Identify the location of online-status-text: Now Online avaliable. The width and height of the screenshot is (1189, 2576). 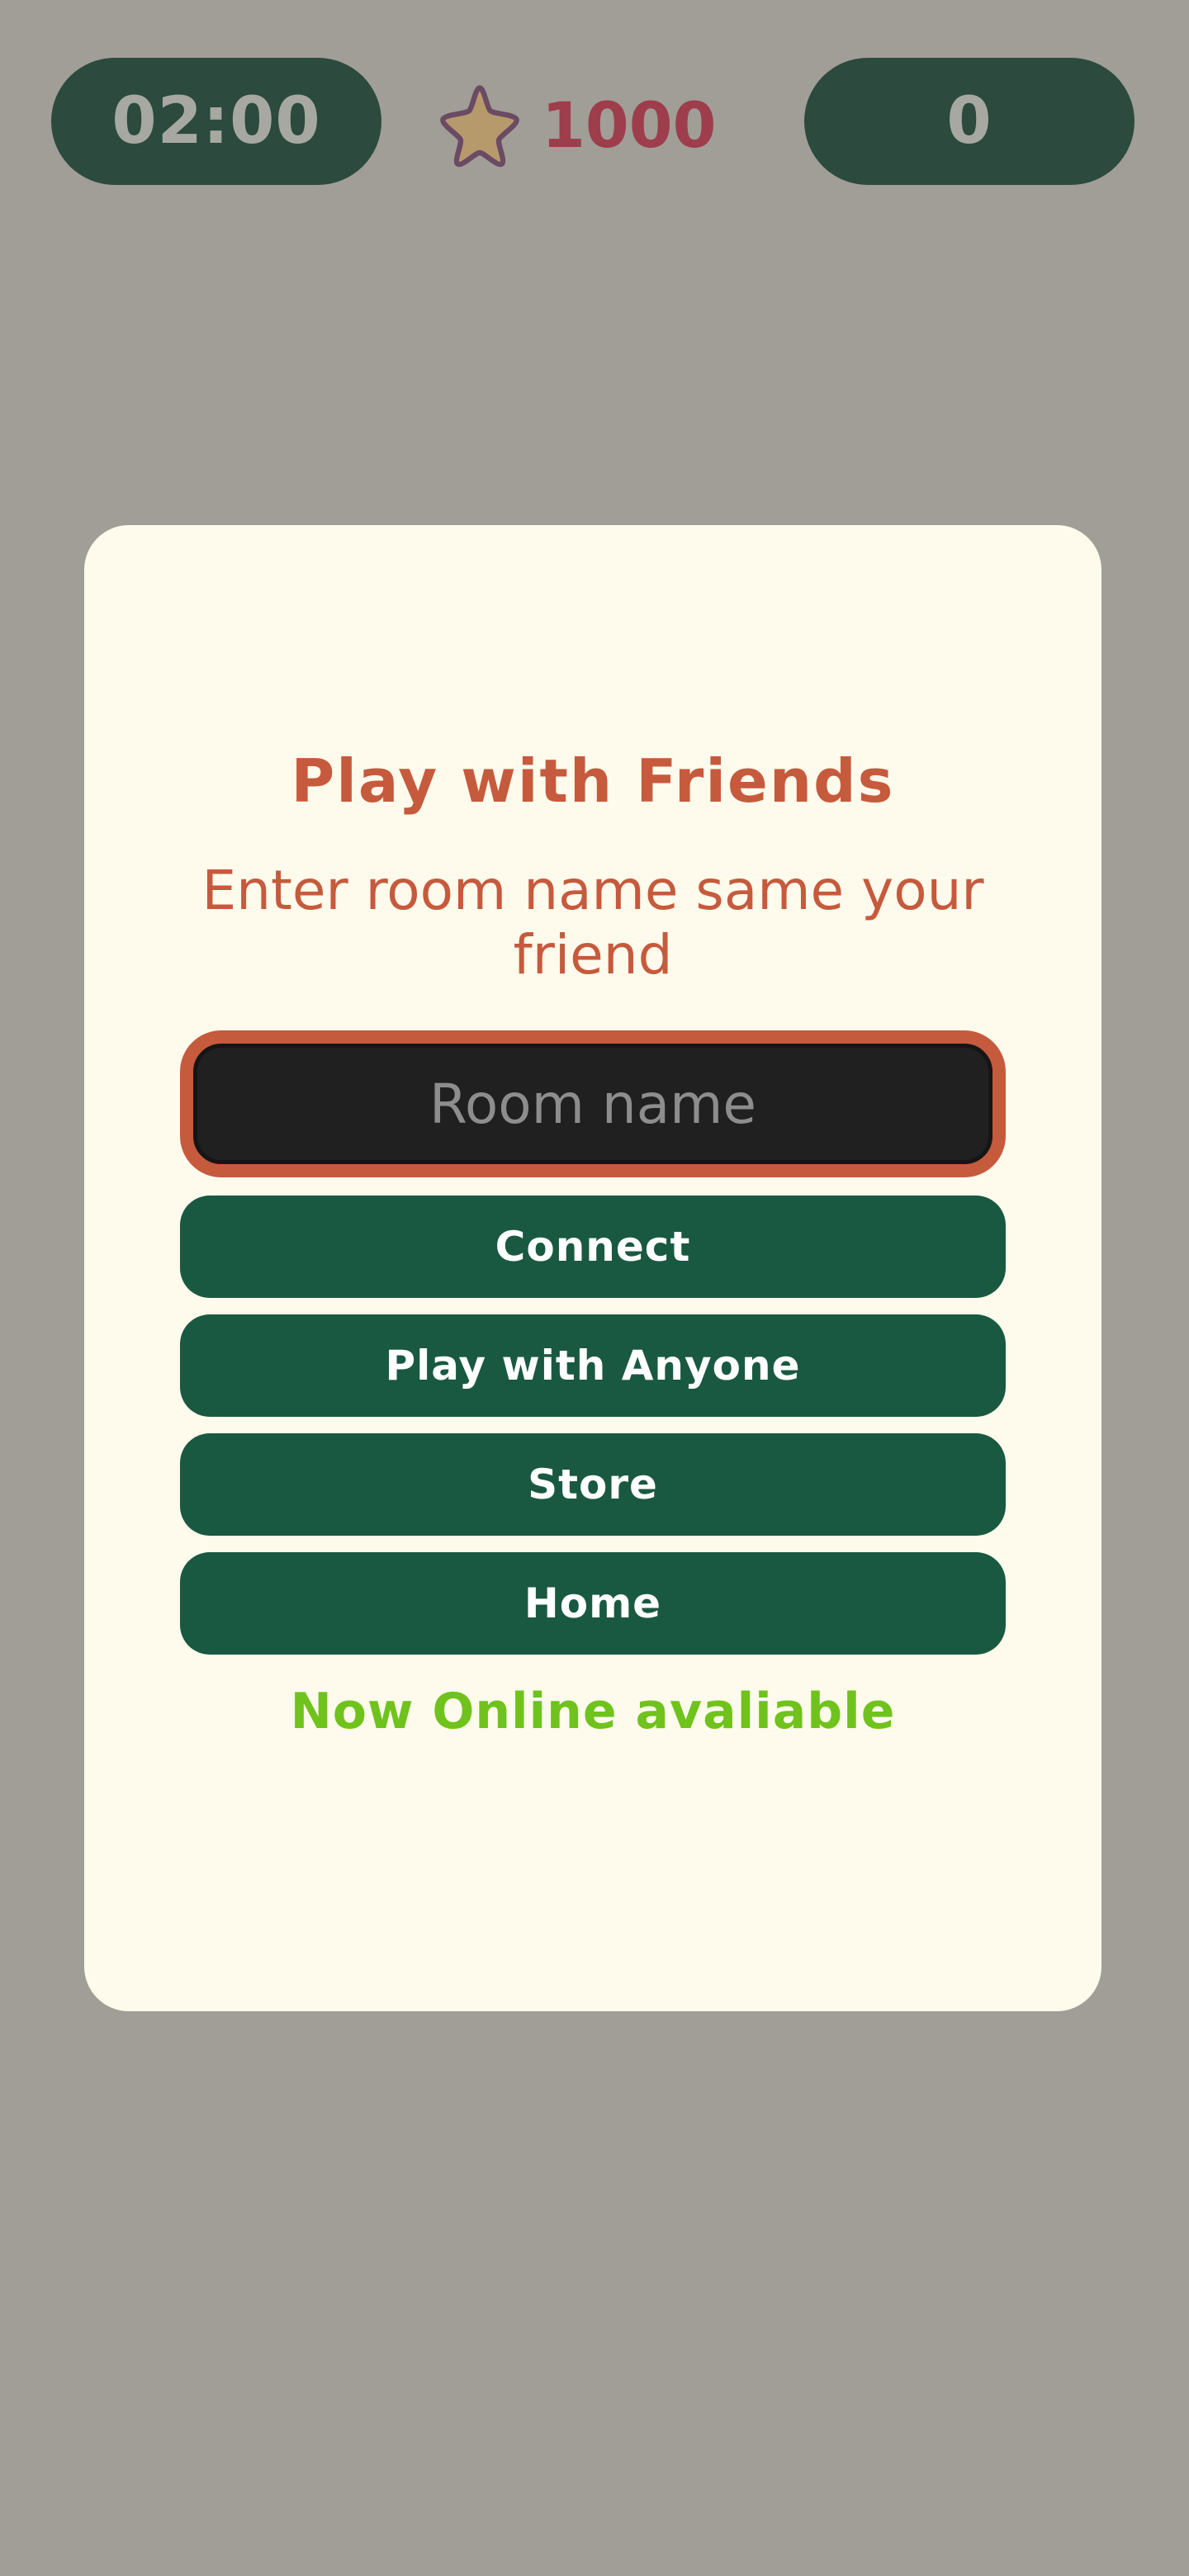
(593, 1711).